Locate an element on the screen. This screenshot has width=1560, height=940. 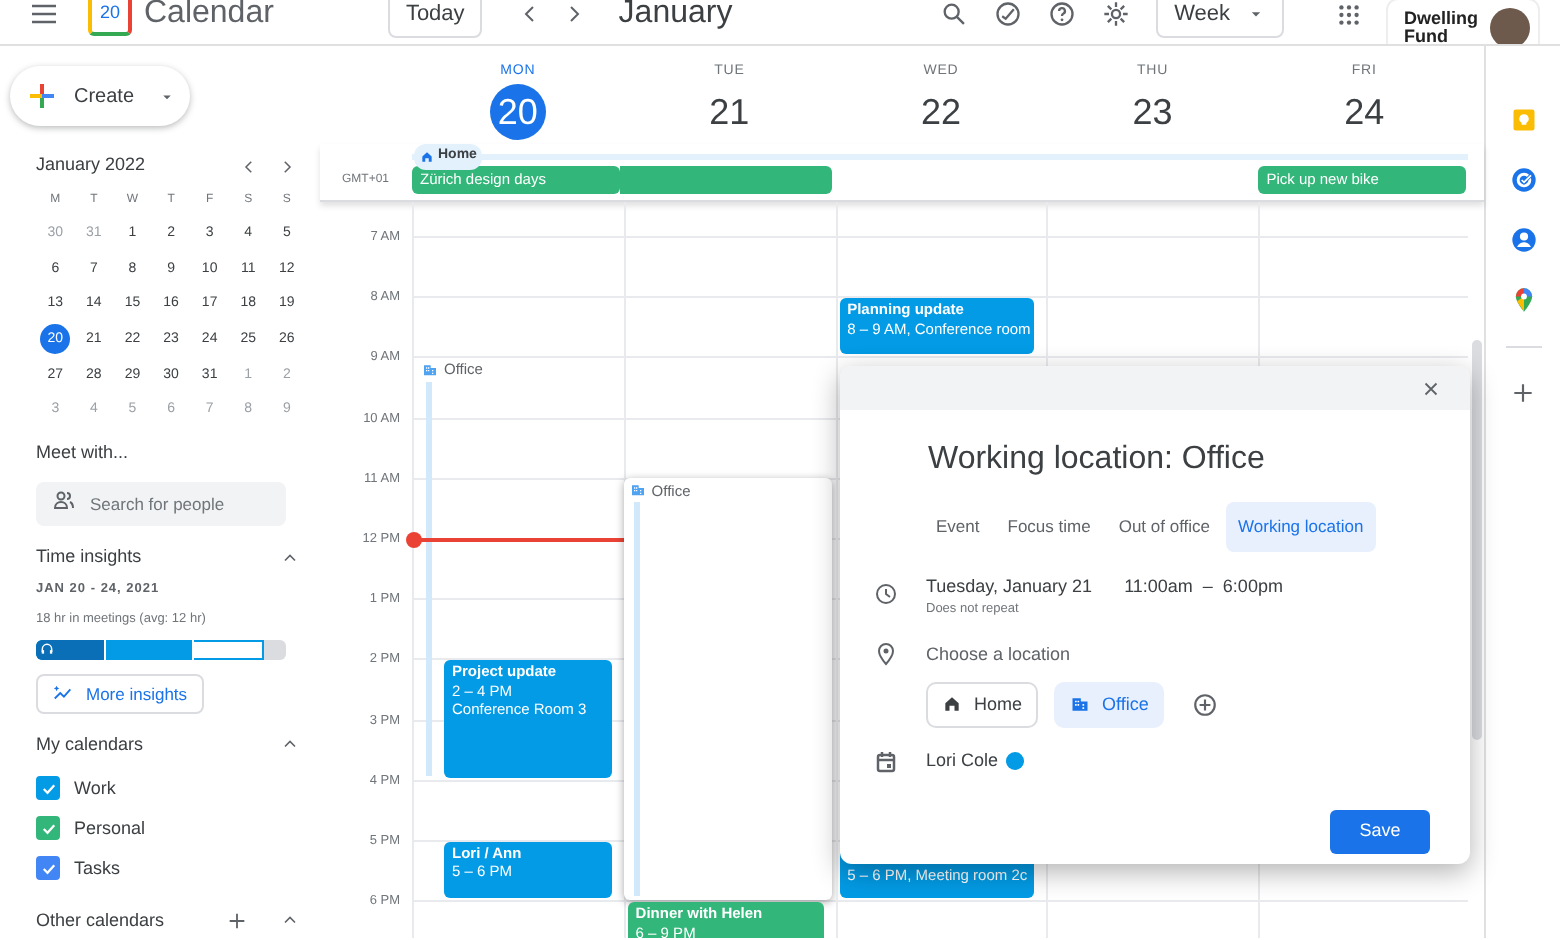
day-number: 22 is located at coordinates (940, 112).